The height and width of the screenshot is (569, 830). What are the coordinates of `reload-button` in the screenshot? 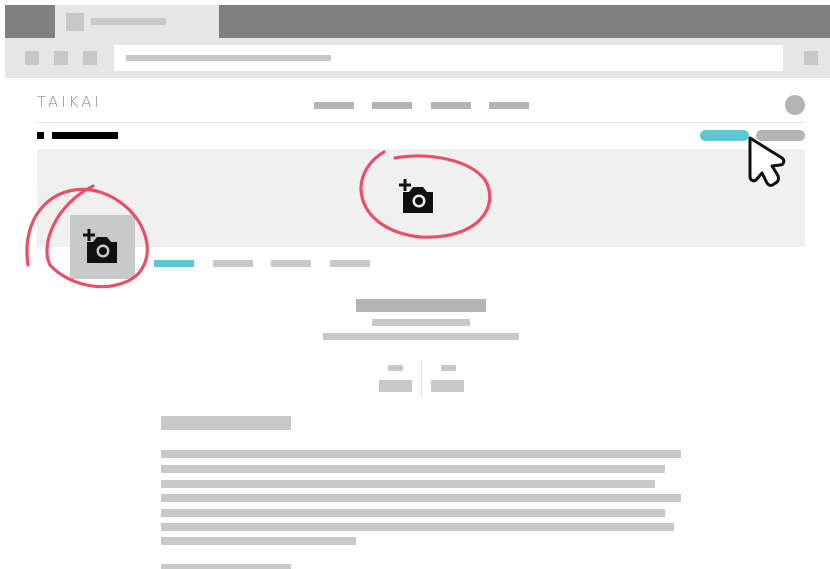 It's located at (90, 58).